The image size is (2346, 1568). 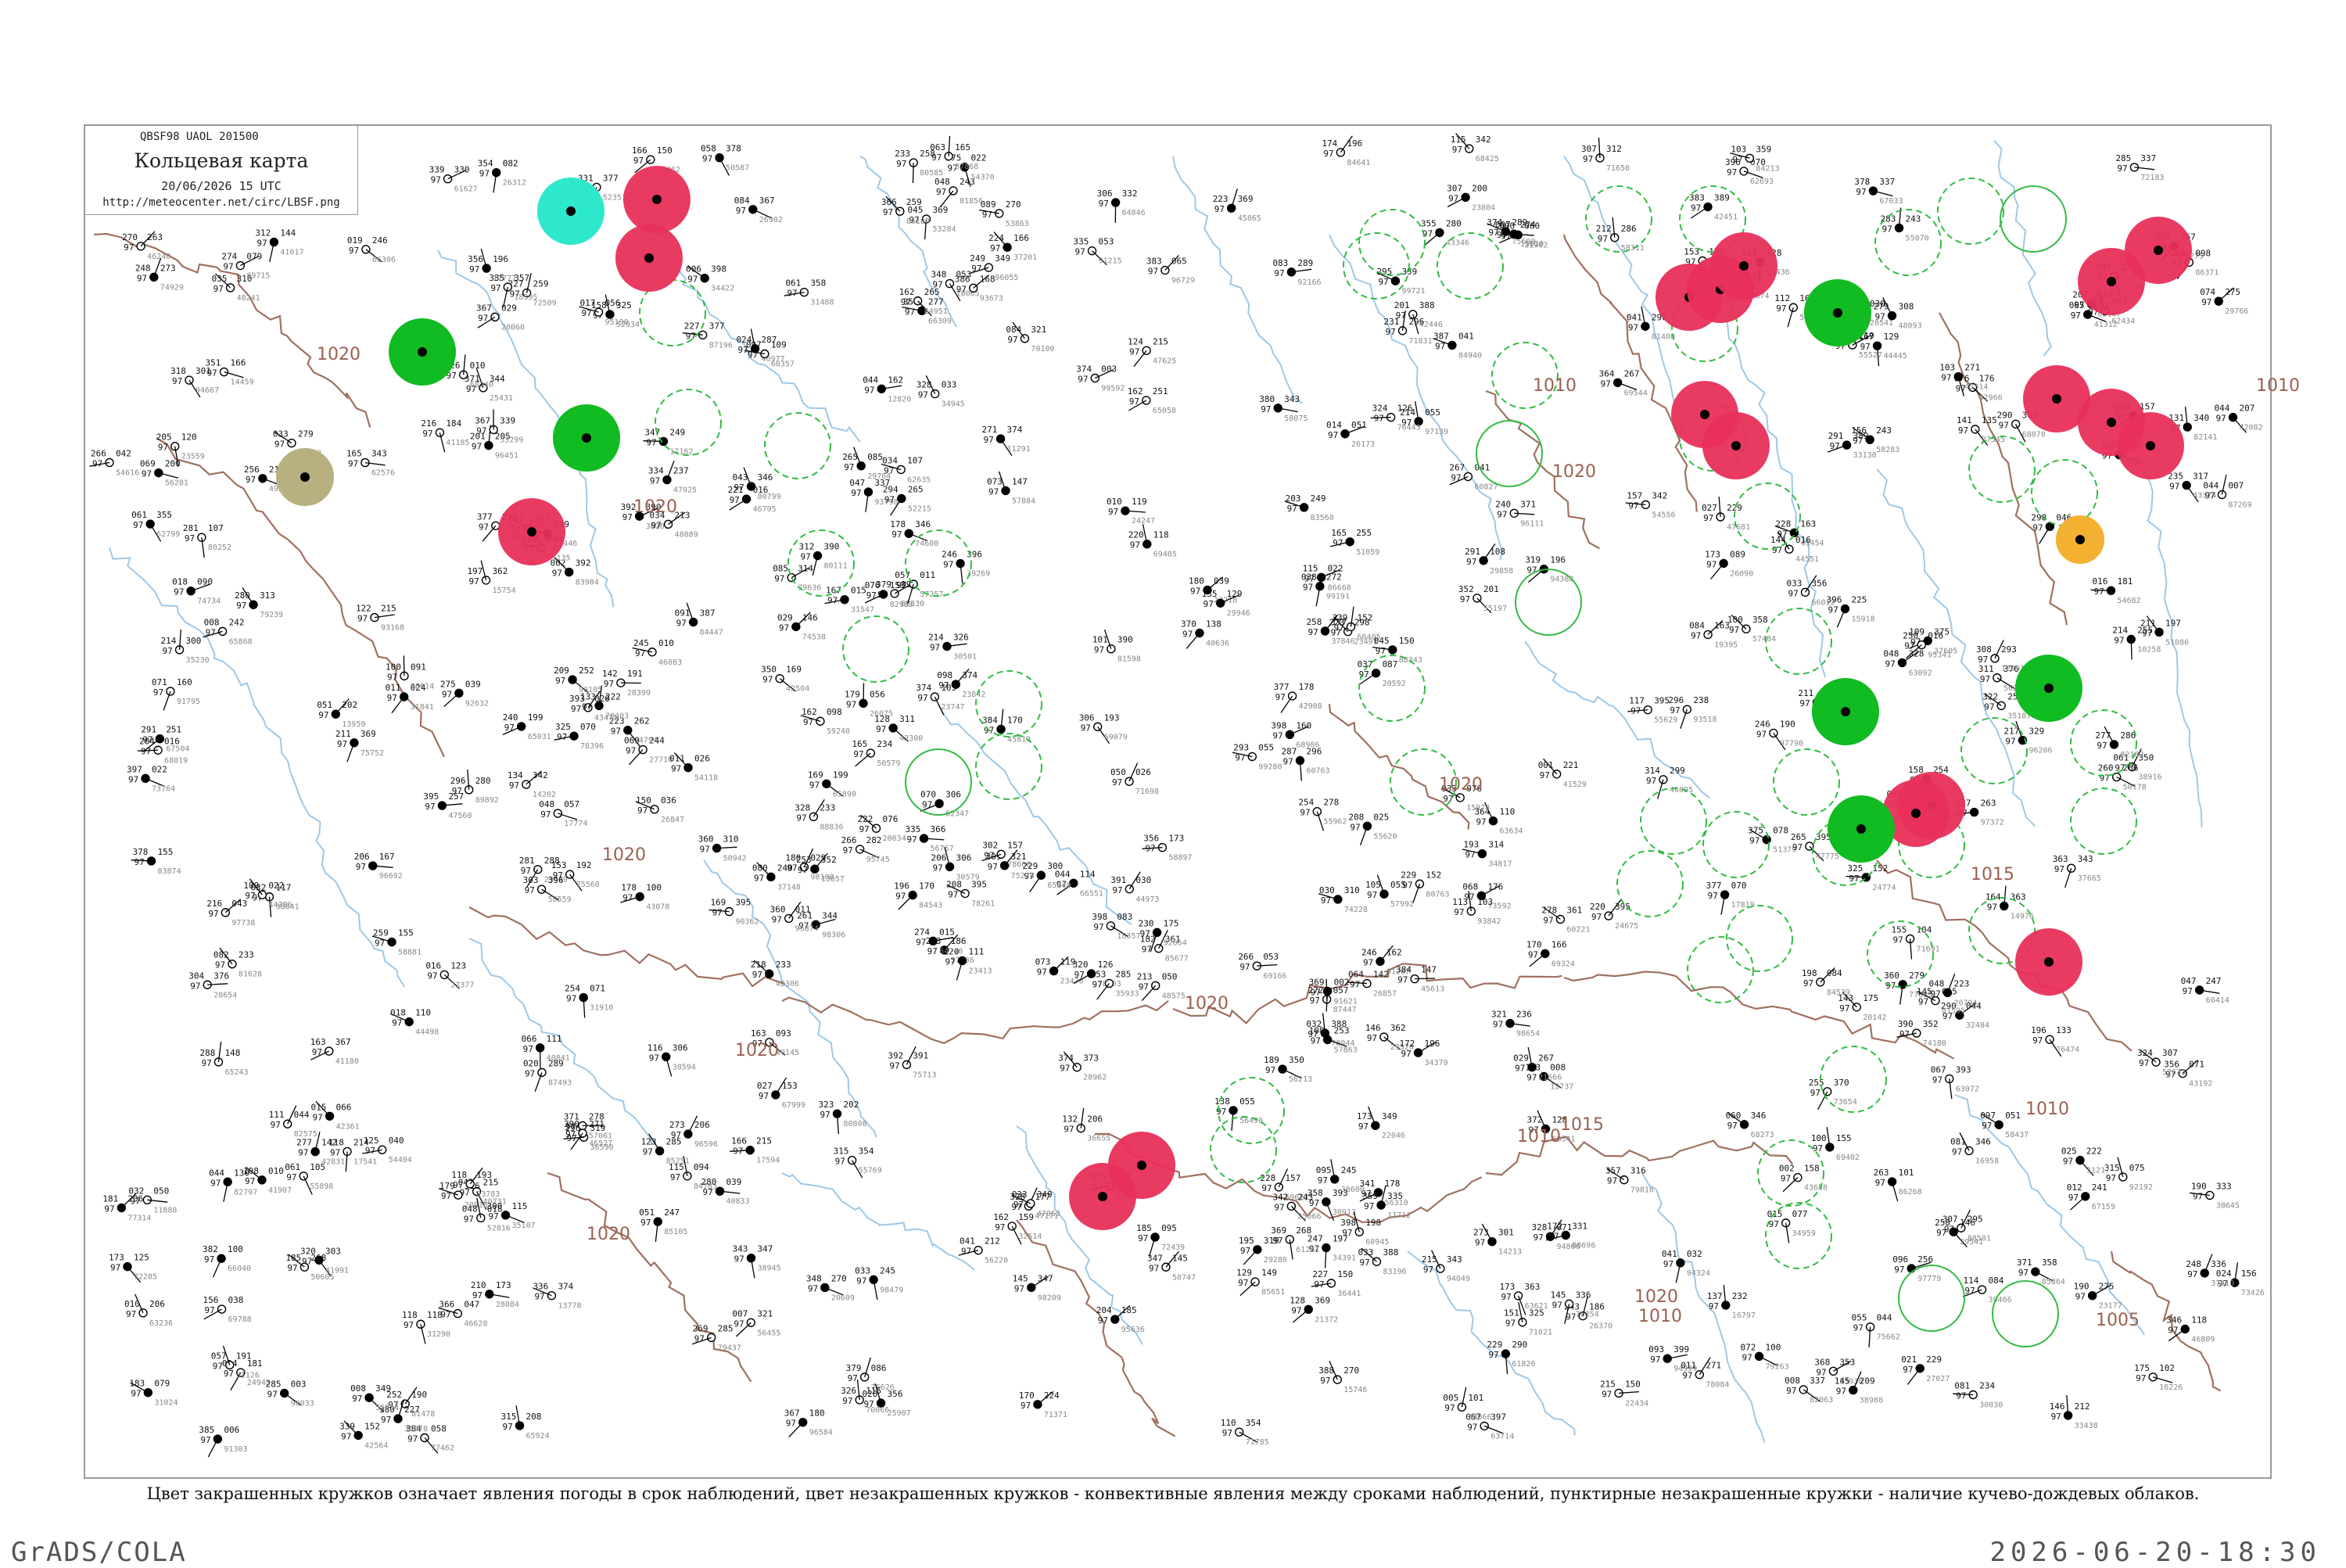 What do you see at coordinates (1129, 1310) in the screenshot?
I see `station-value: 185` at bounding box center [1129, 1310].